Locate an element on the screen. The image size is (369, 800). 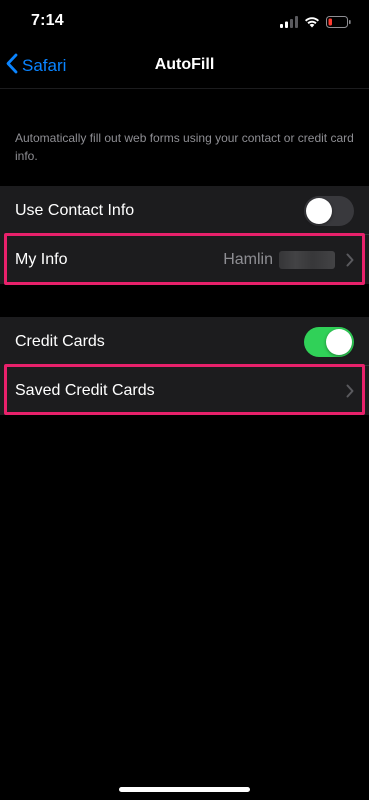
use-contact-info-toggle is located at coordinates (329, 210).